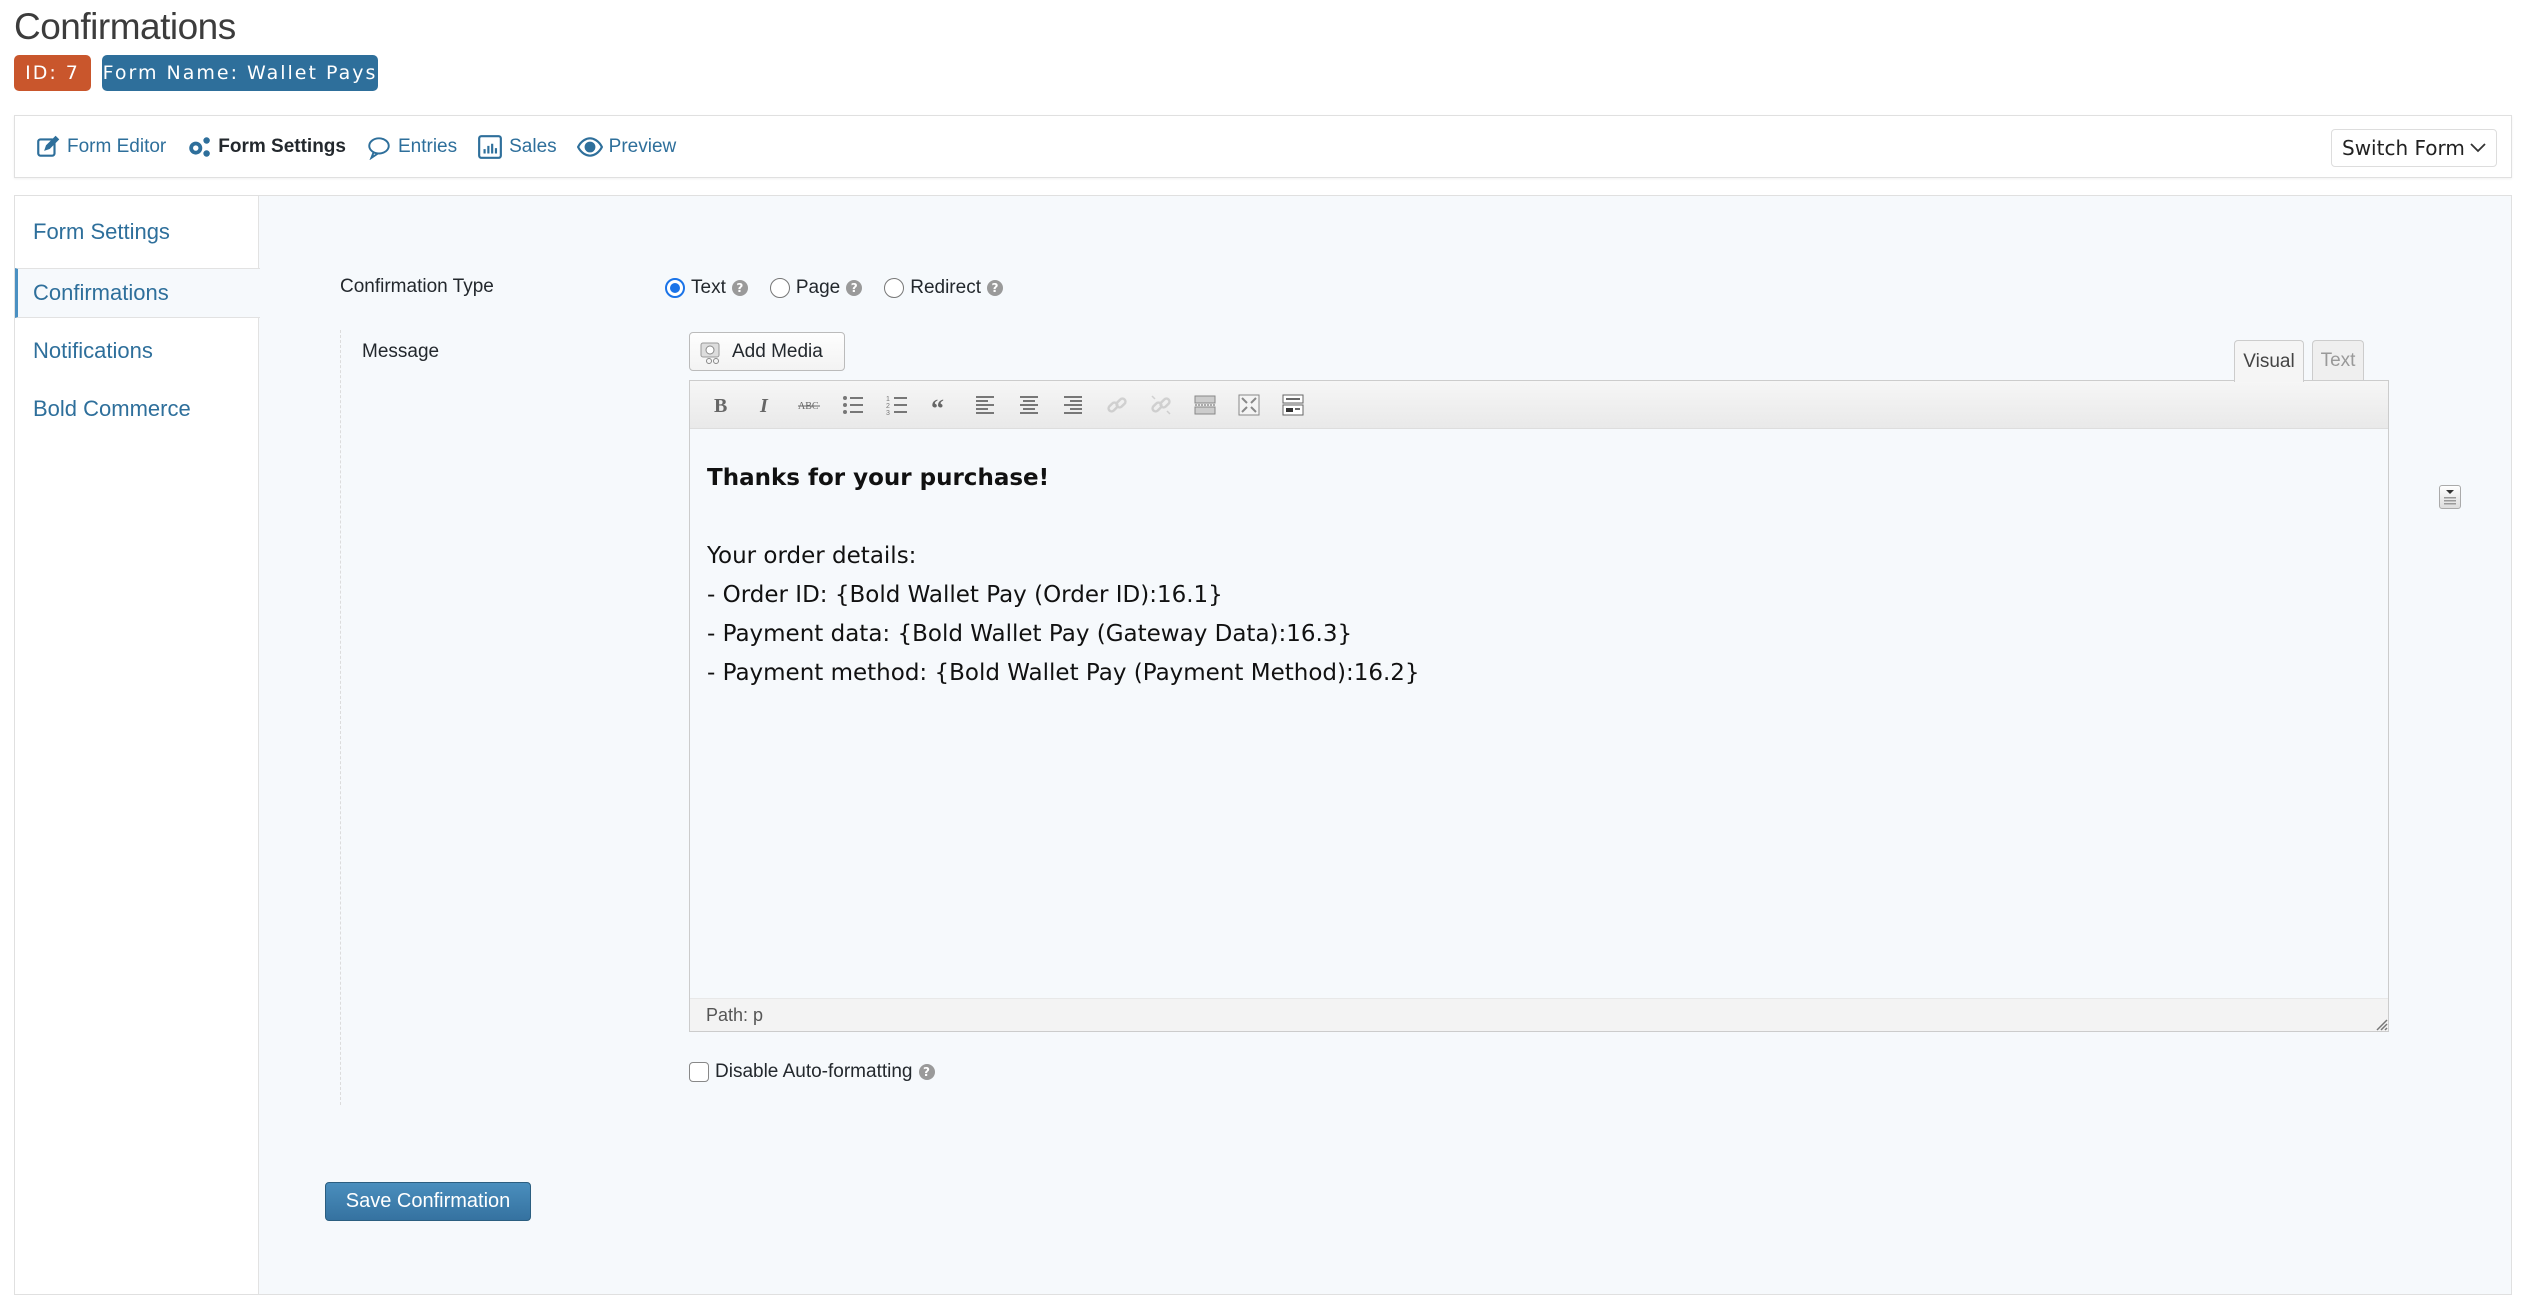 The image size is (2526, 1295). Describe the element at coordinates (240, 73) in the screenshot. I see `form-name-badge: Form Name: Wallet Pays` at that location.